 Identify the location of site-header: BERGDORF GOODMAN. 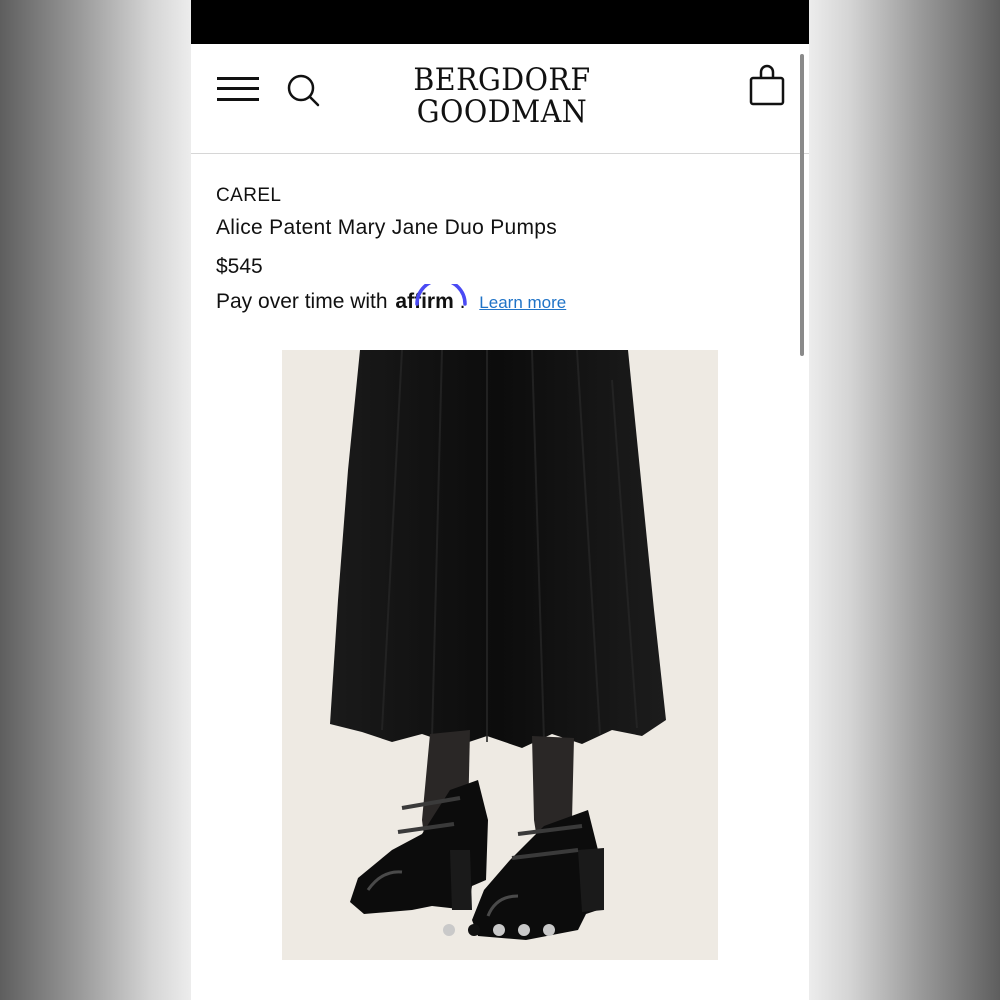
(500, 99).